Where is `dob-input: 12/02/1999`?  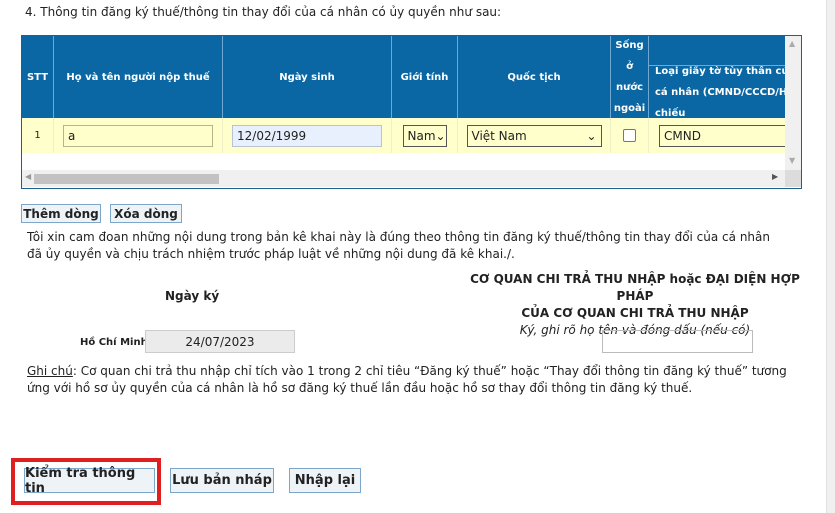
dob-input: 12/02/1999 is located at coordinates (307, 135).